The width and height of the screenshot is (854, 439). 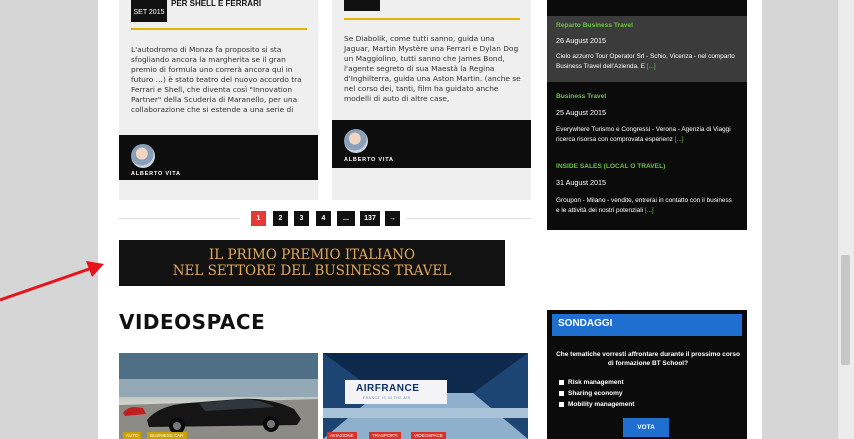 I want to click on category-tag: BUSINESS CAR, so click(x=167, y=435).